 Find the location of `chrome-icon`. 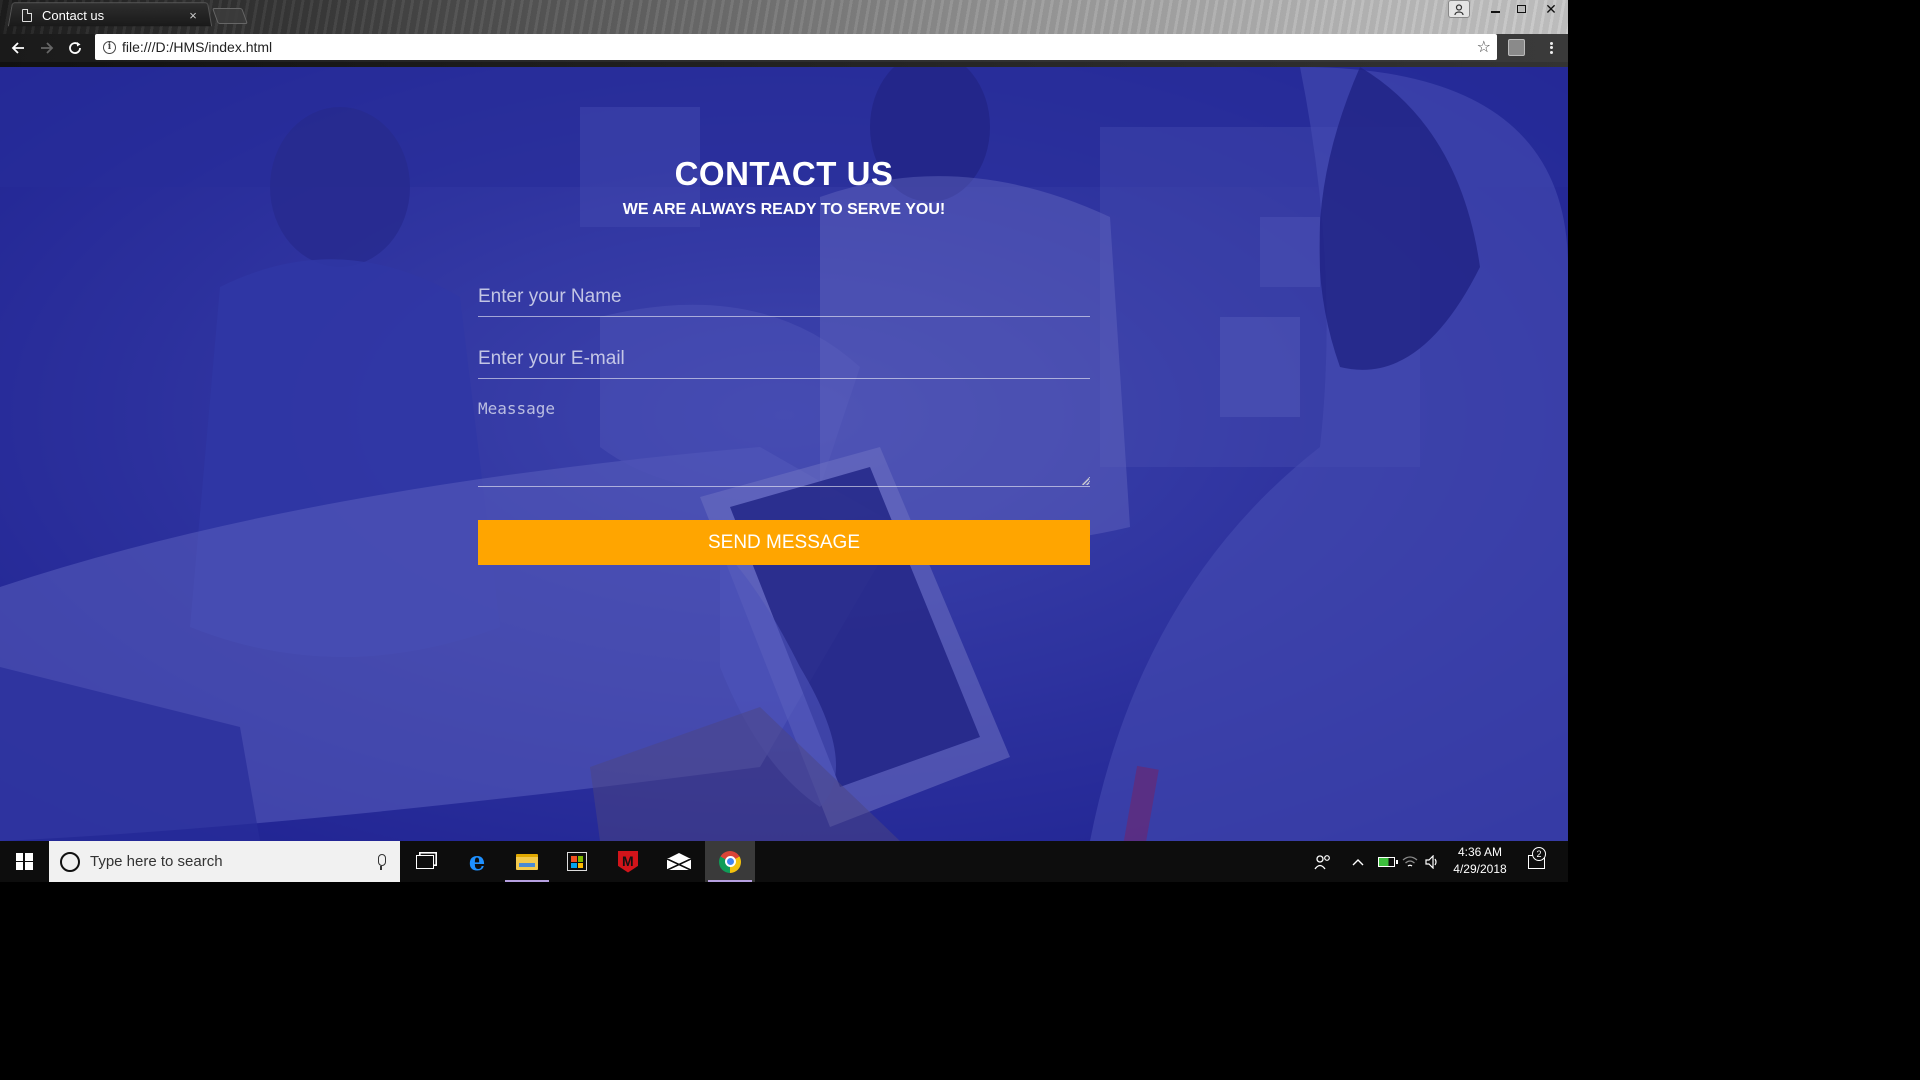

chrome-icon is located at coordinates (730, 861).